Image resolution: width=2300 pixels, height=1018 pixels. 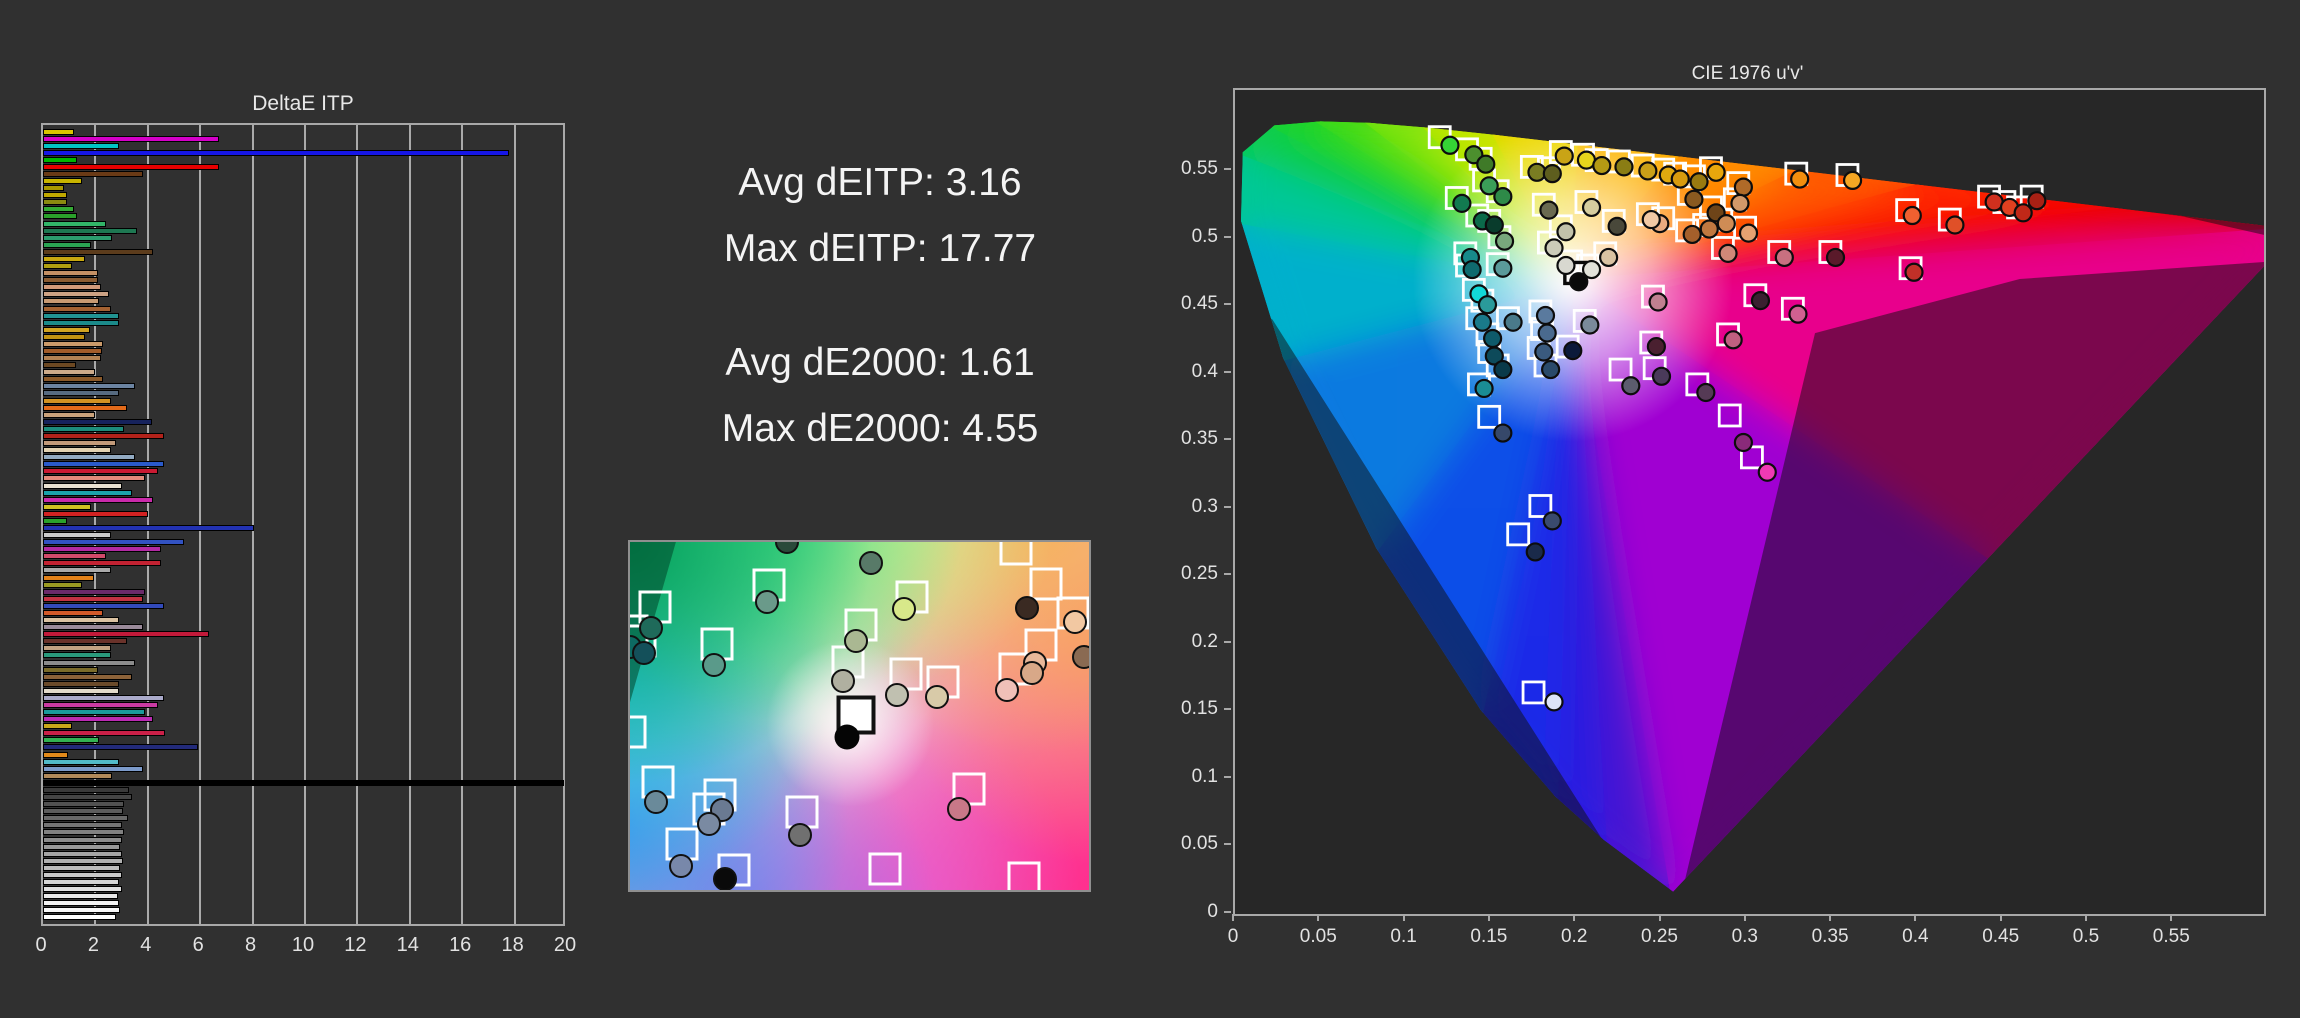 What do you see at coordinates (565, 945) in the screenshot?
I see `x-tick-label: 20` at bounding box center [565, 945].